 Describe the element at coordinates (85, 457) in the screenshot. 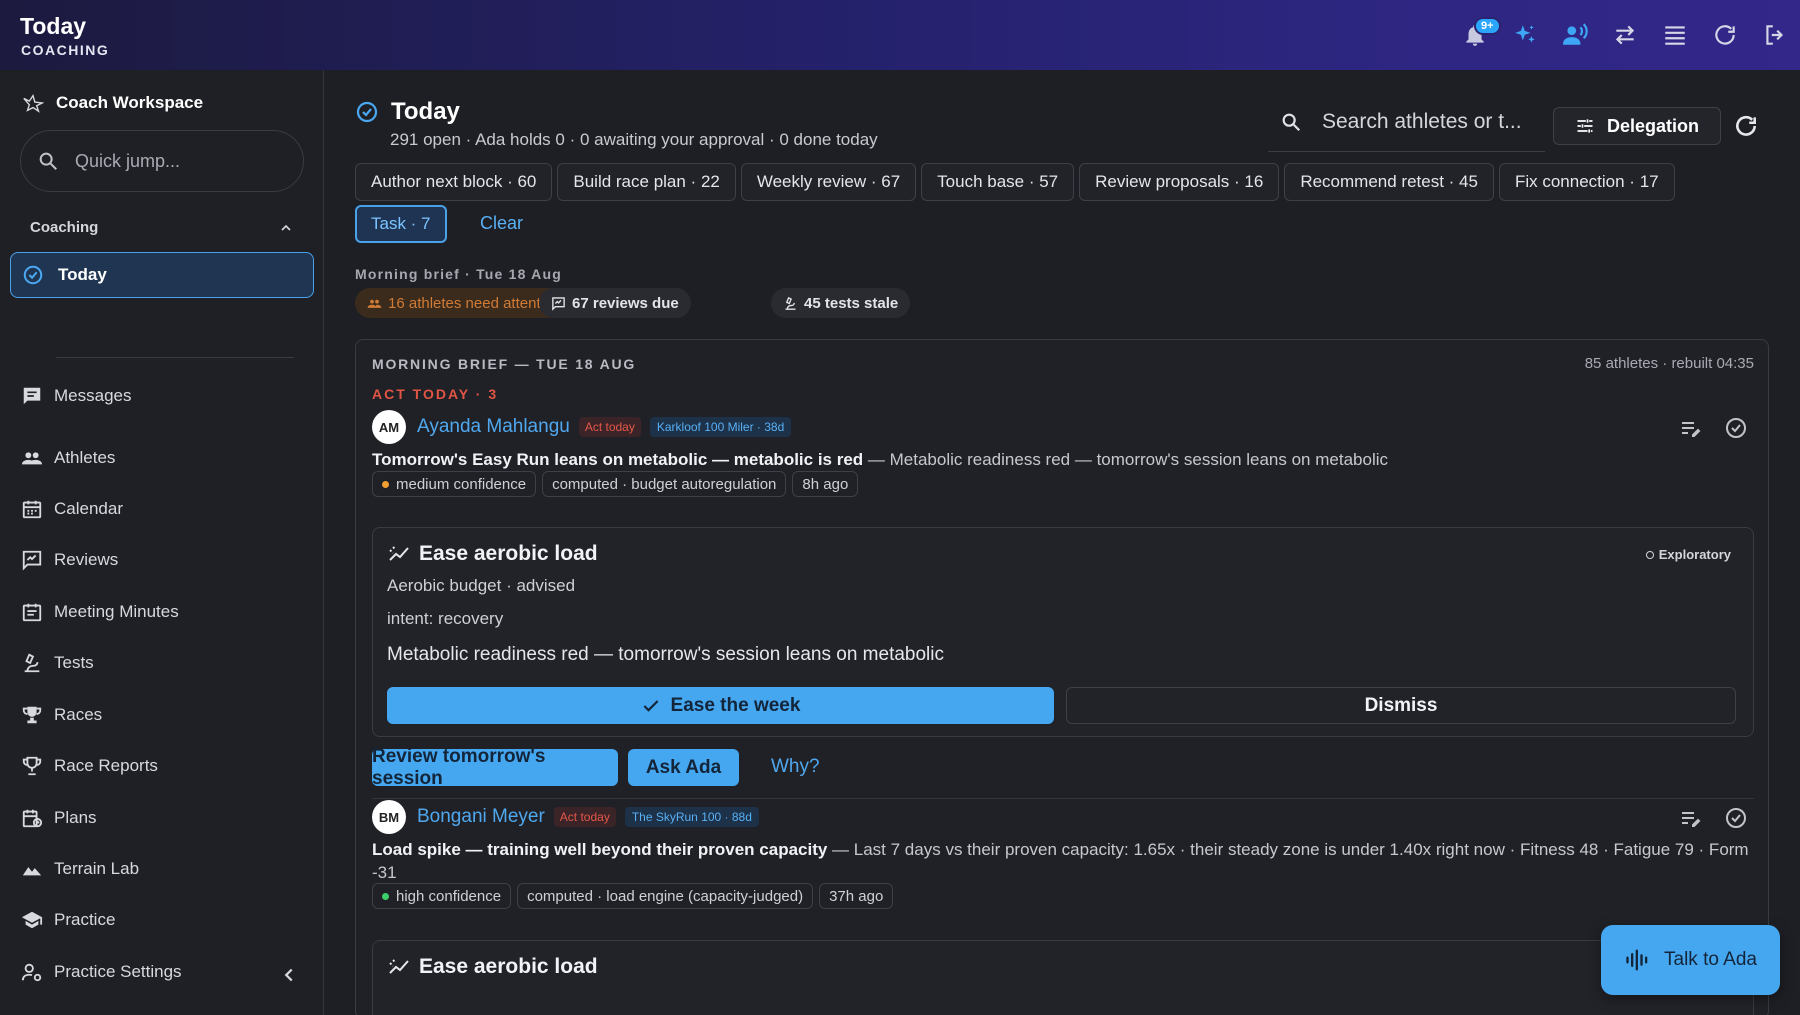

I see `sidebar-item-label: Athletes` at that location.